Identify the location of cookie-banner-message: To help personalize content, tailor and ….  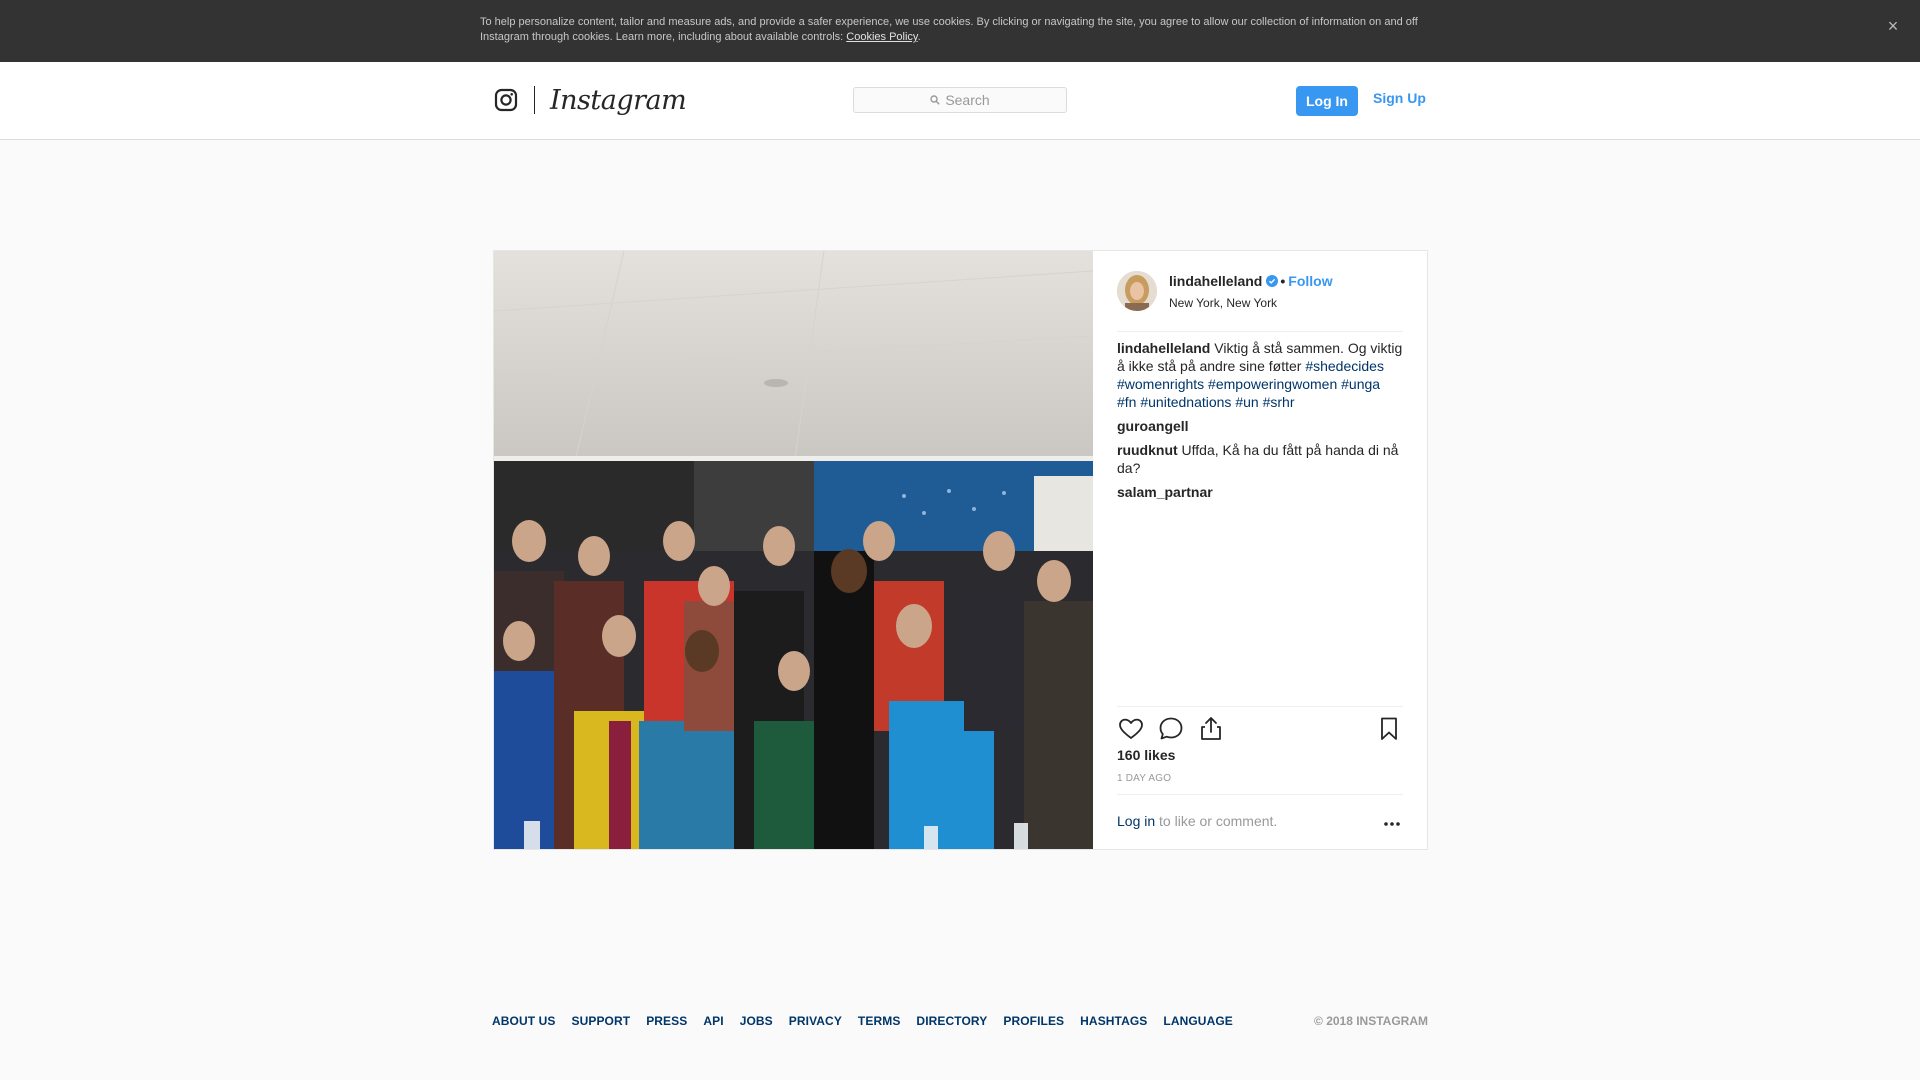
(949, 29).